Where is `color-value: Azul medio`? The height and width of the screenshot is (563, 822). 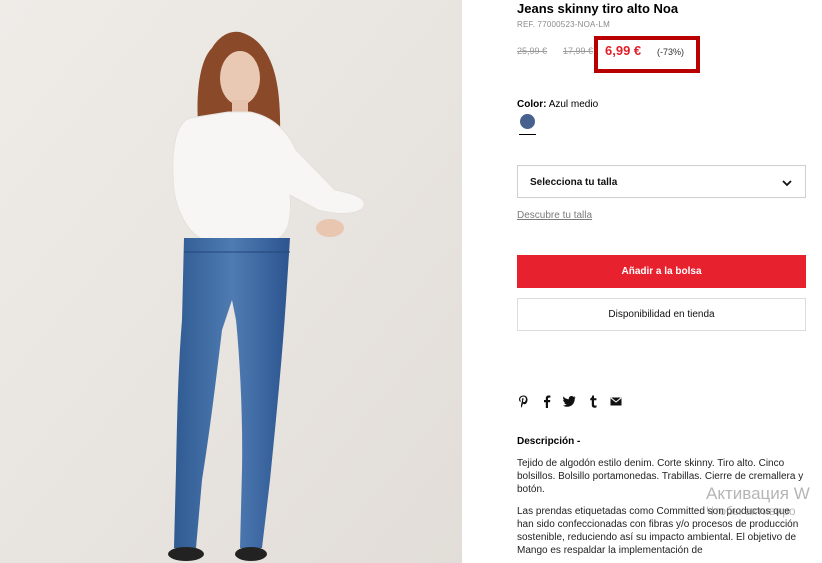 color-value: Azul medio is located at coordinates (573, 104).